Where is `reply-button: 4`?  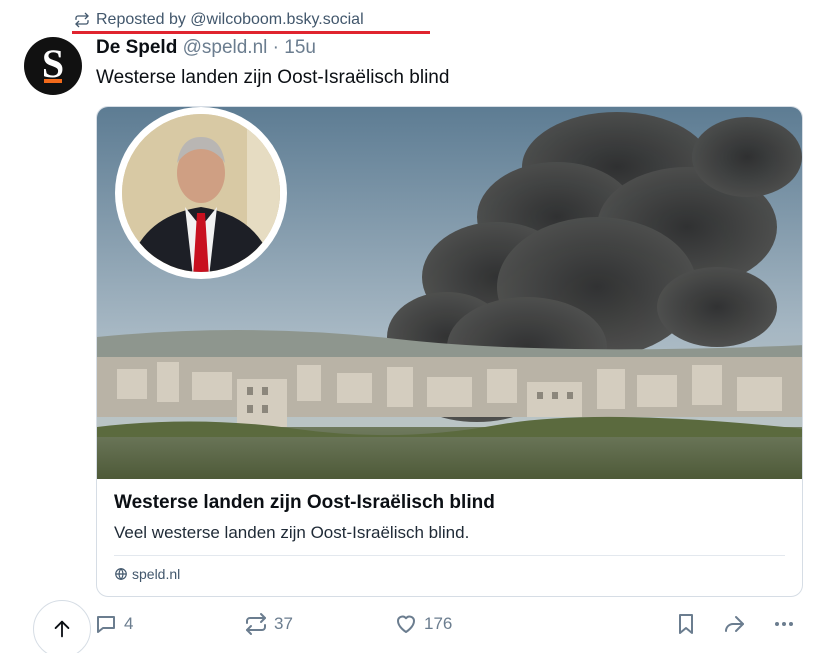
reply-button: 4 is located at coordinates (113, 624).